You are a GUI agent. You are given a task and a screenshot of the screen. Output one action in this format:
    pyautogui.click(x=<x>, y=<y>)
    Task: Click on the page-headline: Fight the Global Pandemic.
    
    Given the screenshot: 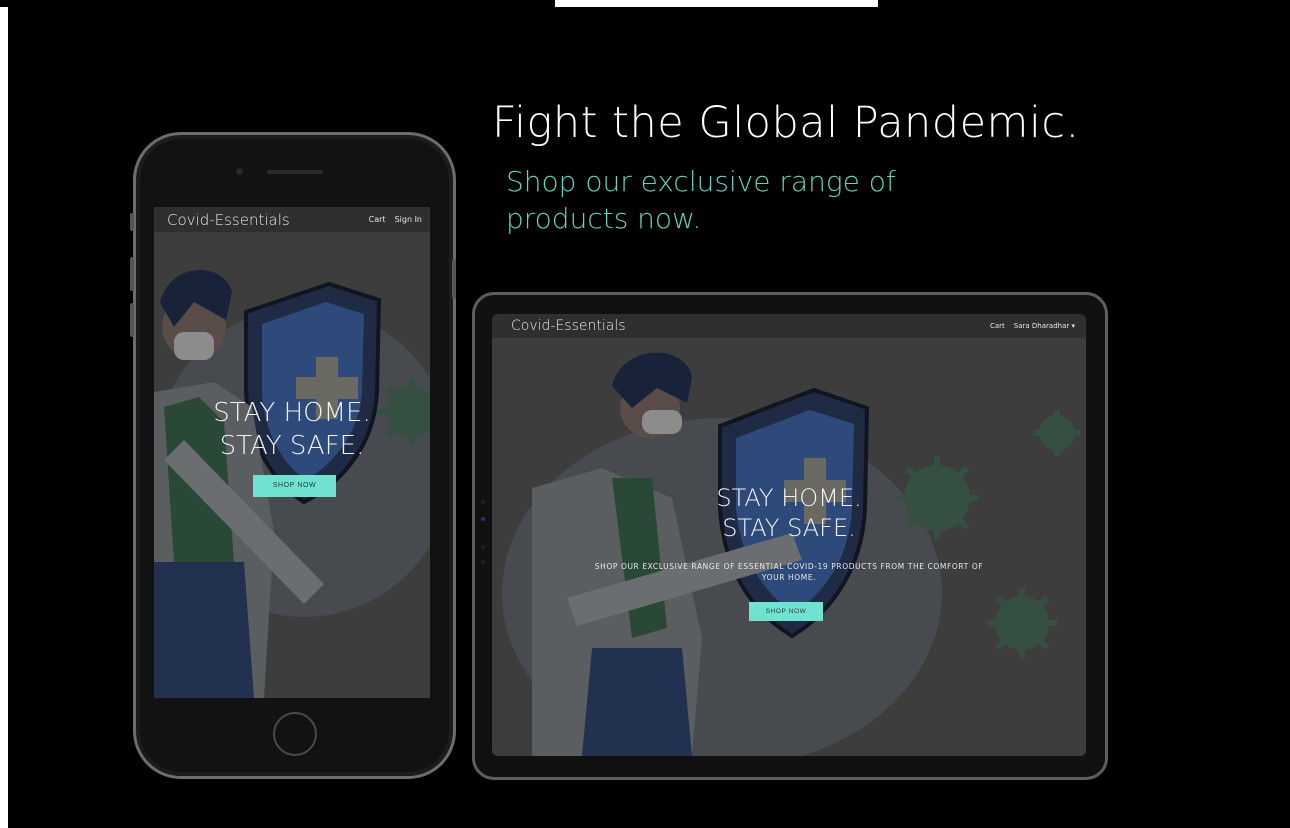 What is the action you would take?
    pyautogui.click(x=786, y=123)
    